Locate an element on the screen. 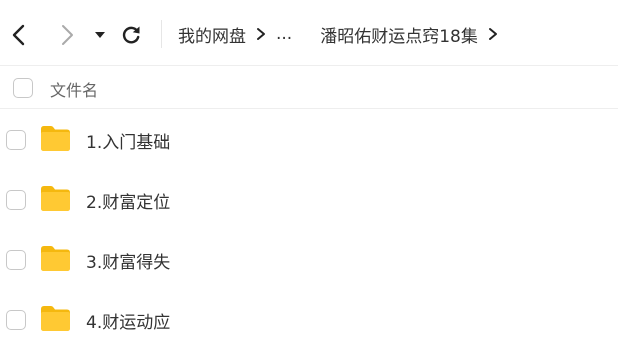 The height and width of the screenshot is (359, 618). list-item-label: 3.财富得失 is located at coordinates (128, 263).